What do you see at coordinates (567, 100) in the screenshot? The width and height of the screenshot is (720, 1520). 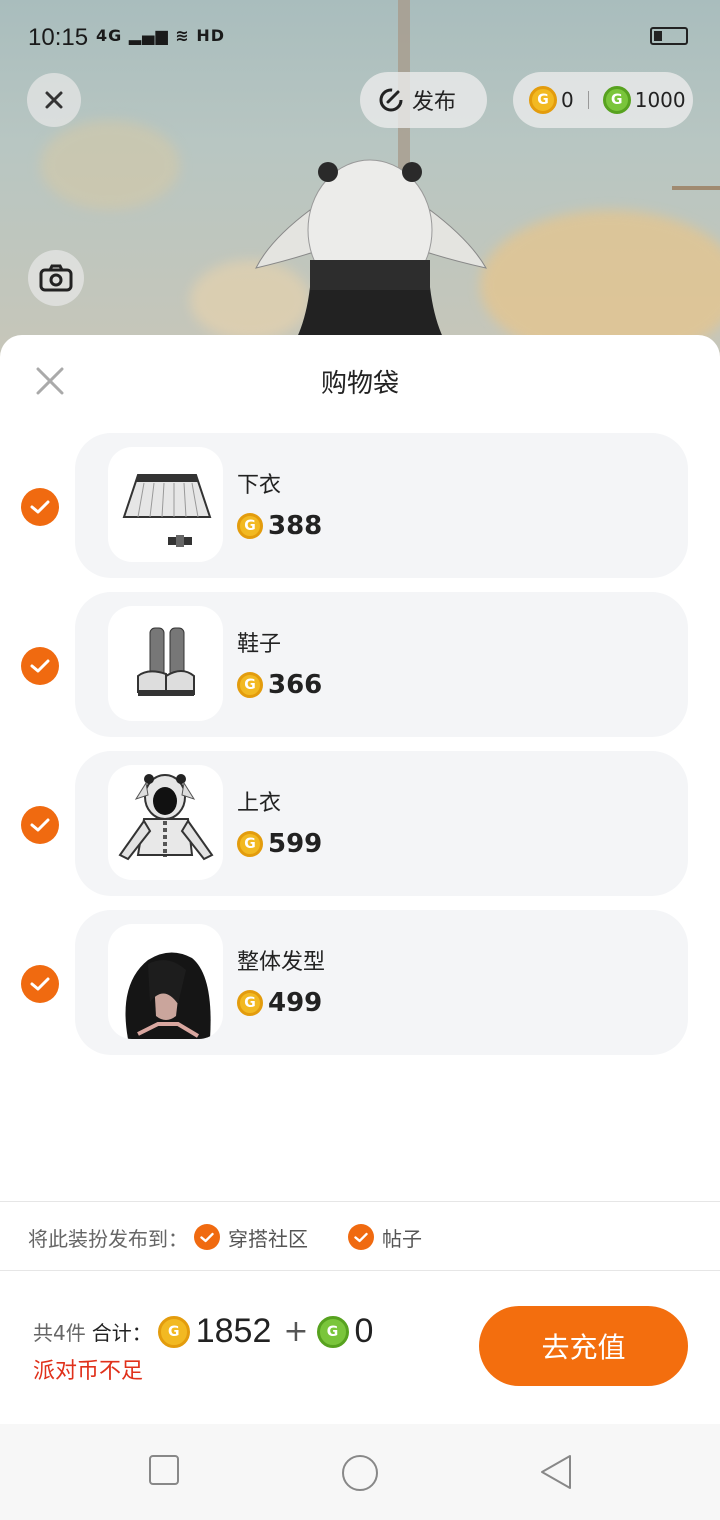 I see `gold-balance: 0` at bounding box center [567, 100].